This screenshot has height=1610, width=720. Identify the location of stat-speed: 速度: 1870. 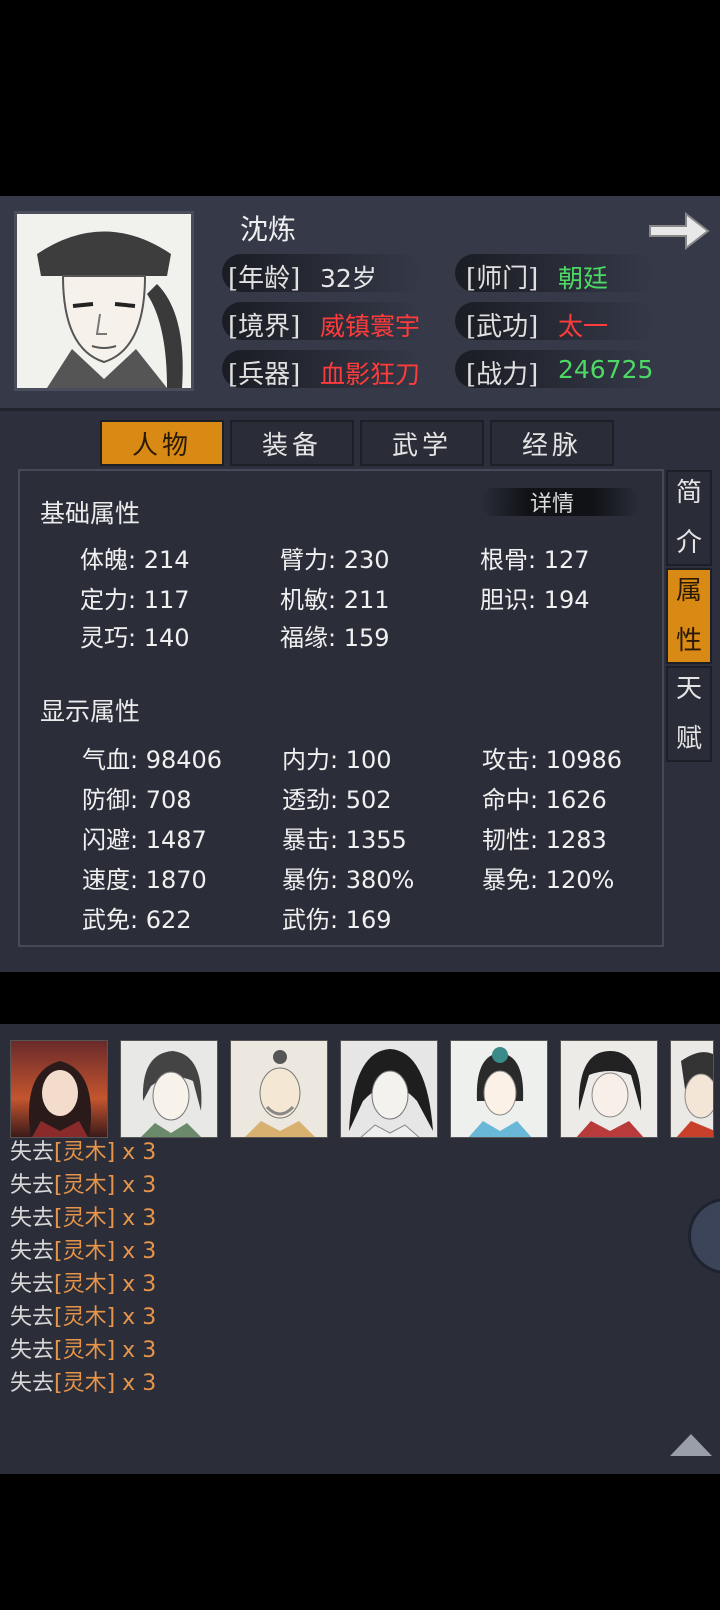
(144, 880).